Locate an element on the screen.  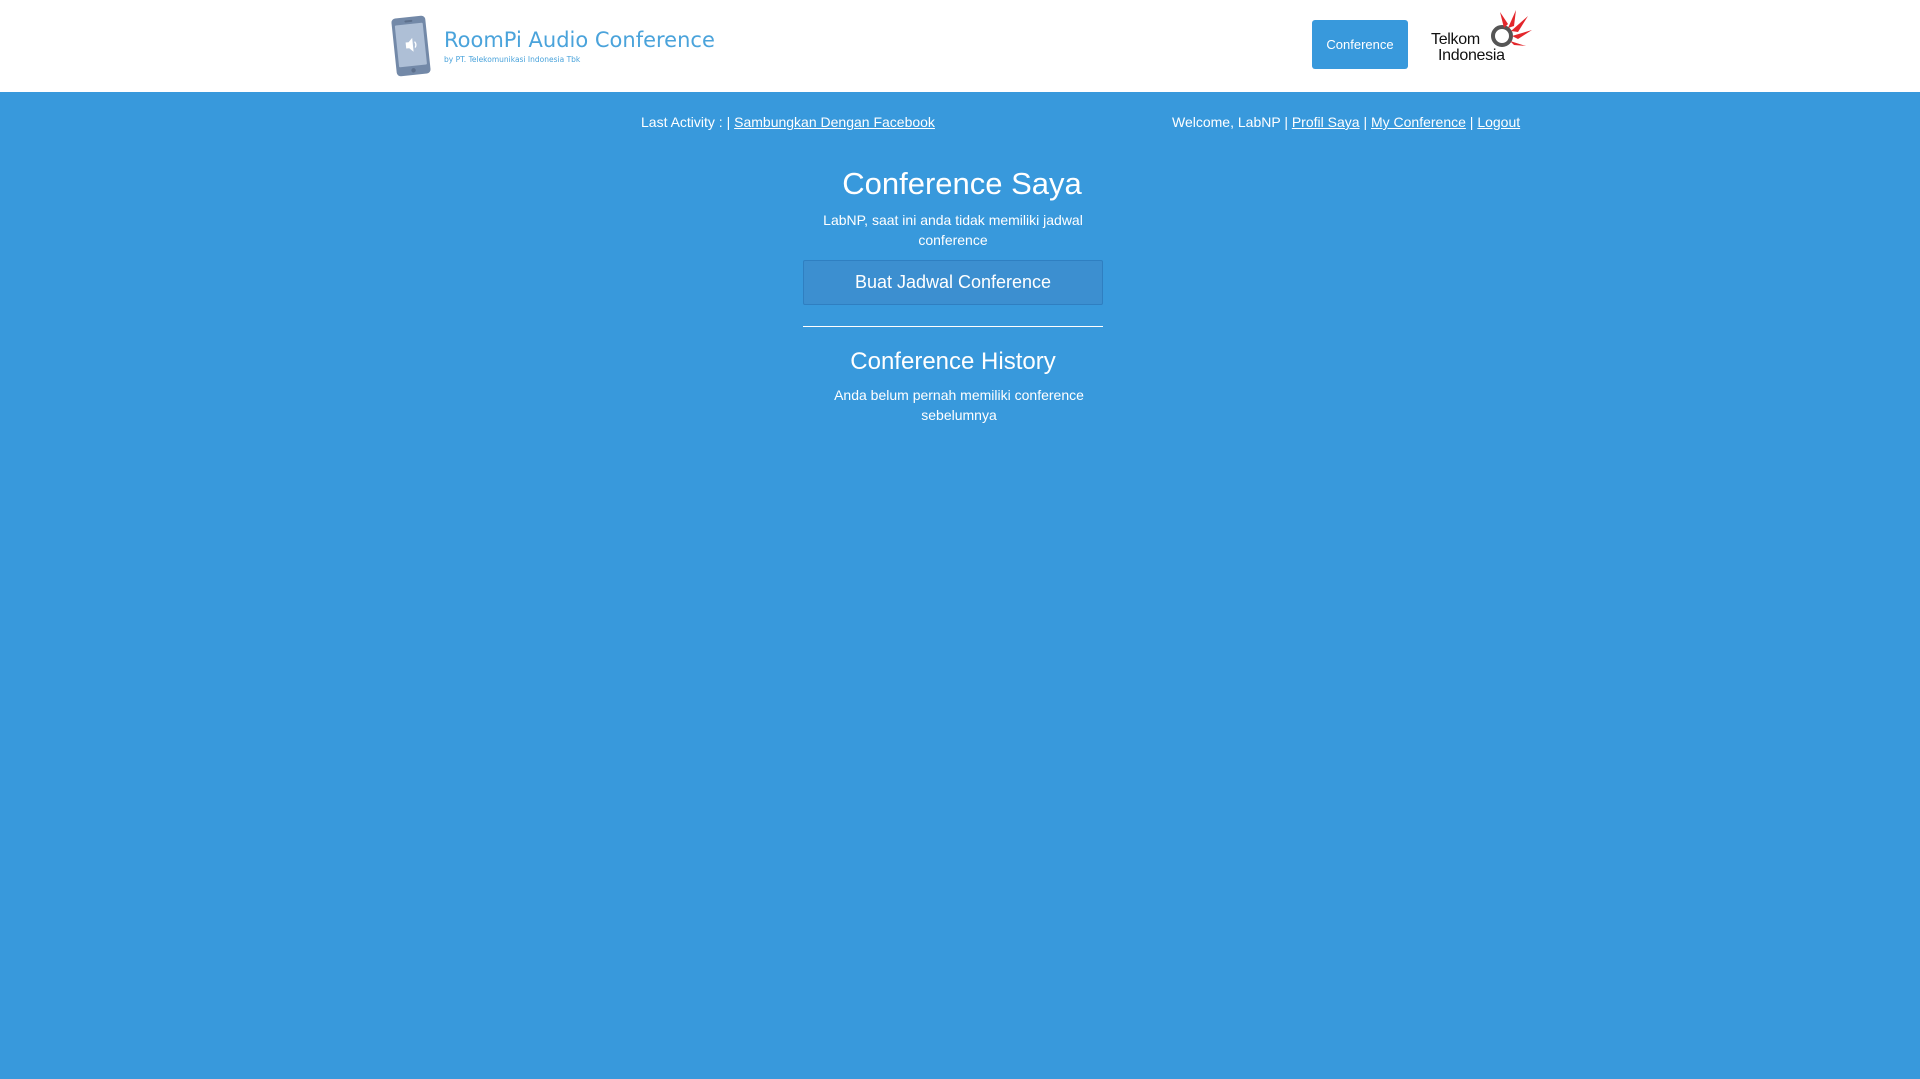
page-title: Conference Saya is located at coordinates (962, 183).